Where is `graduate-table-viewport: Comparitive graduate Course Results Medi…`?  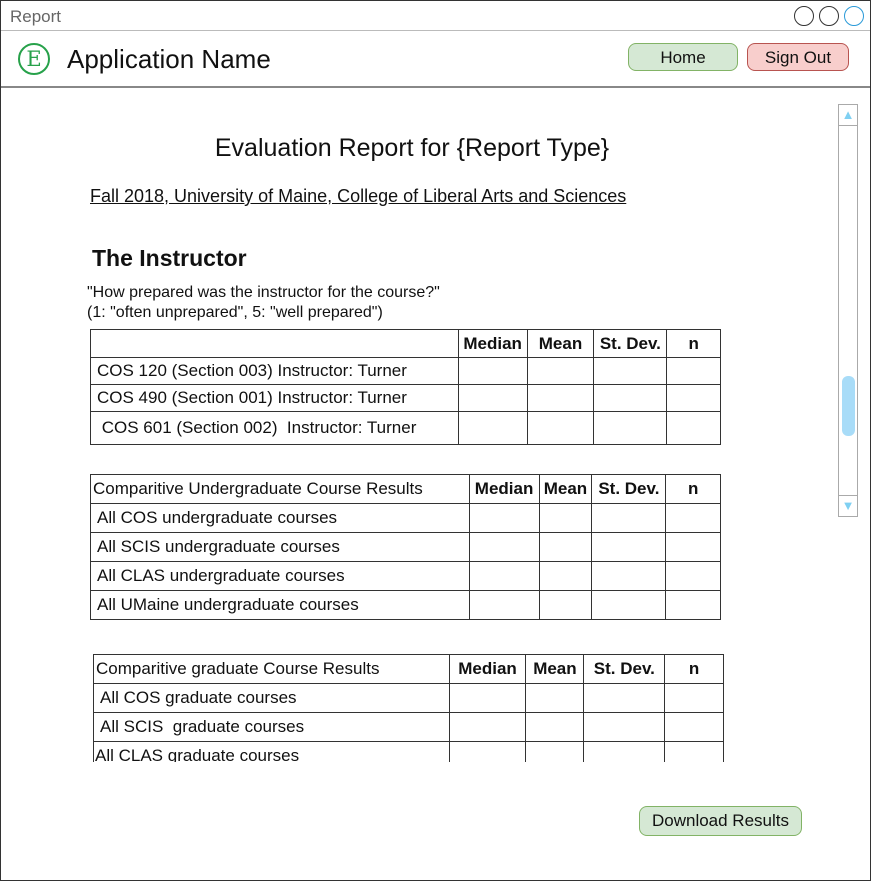
graduate-table-viewport: Comparitive graduate Course Results Medi… is located at coordinates (408, 708).